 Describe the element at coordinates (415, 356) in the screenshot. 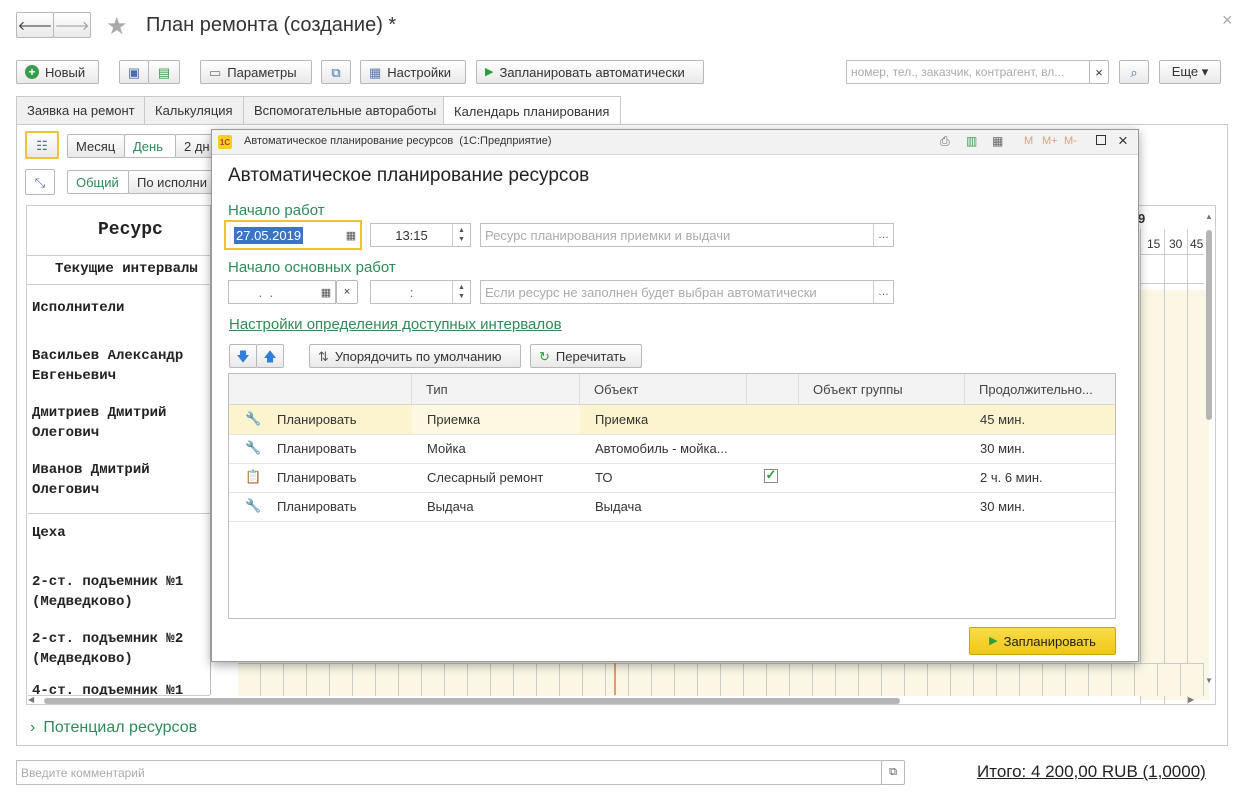

I see `sort-default-button: ⇅ Упорядочить по умолчанию` at that location.